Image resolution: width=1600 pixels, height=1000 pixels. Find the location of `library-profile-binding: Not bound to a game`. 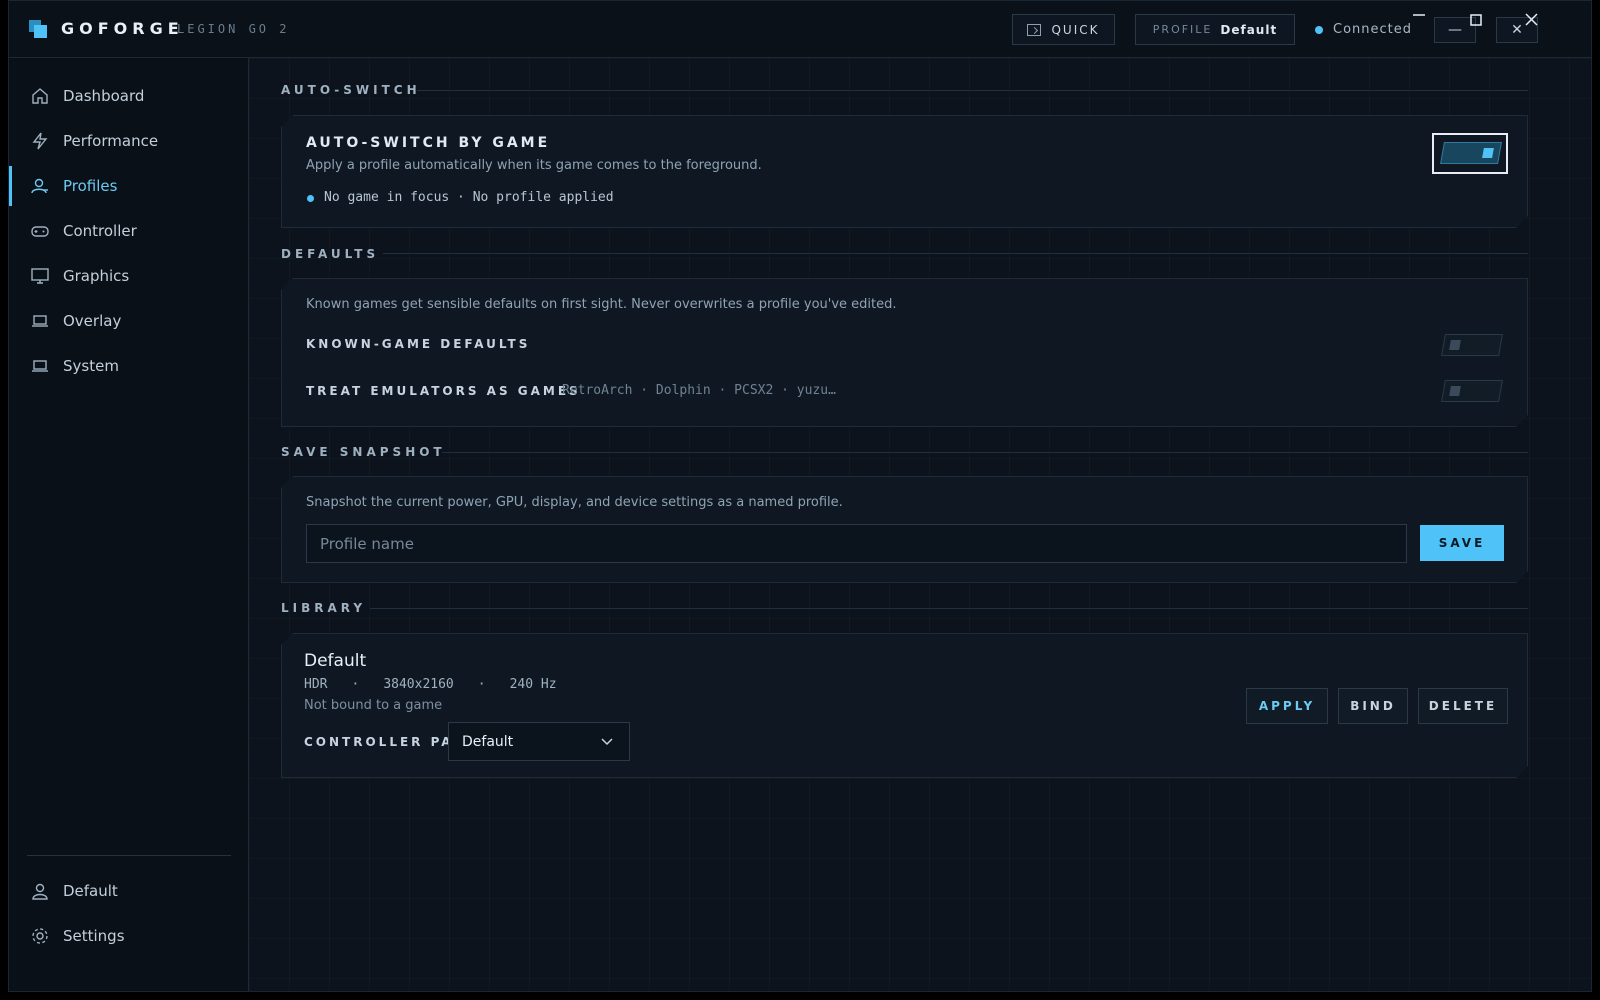

library-profile-binding: Not bound to a game is located at coordinates (373, 705).